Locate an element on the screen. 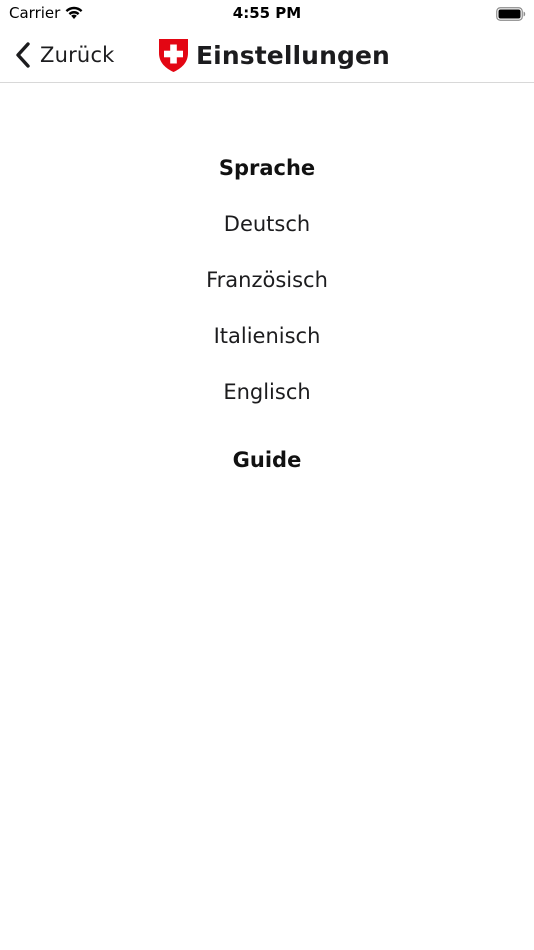 Image resolution: width=534 pixels, height=950 pixels. nav-title: Einstellungen is located at coordinates (273, 55).